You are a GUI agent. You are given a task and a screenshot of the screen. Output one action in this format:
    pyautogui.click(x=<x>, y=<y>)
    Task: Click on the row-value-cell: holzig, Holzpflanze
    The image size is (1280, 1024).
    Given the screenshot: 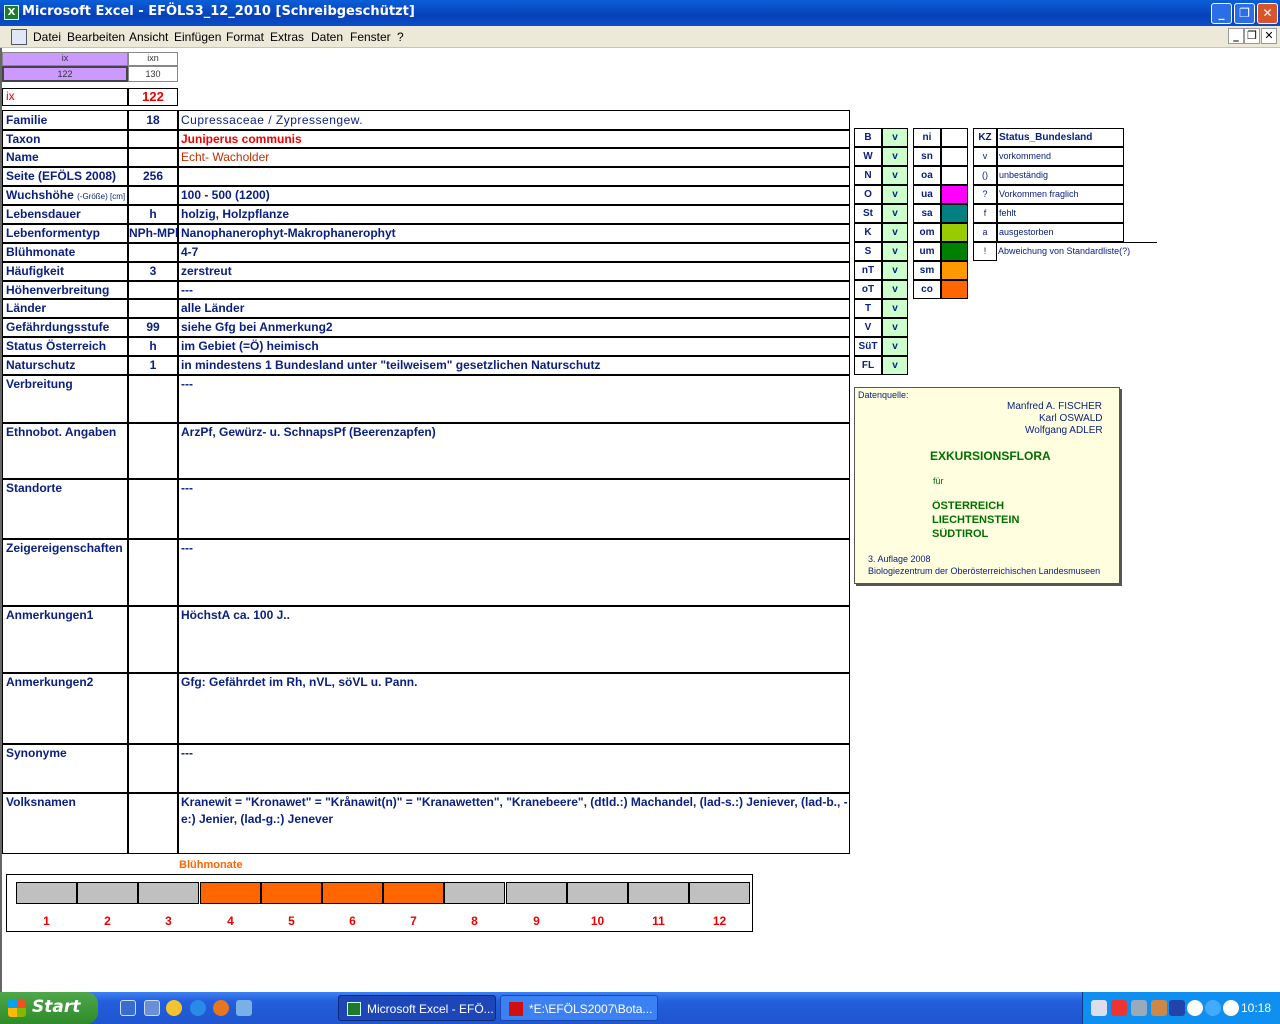 What is the action you would take?
    pyautogui.click(x=514, y=214)
    